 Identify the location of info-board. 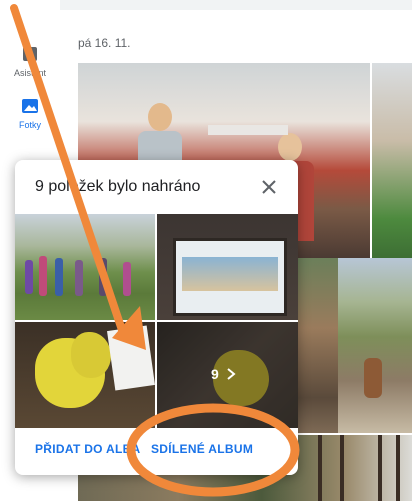
(230, 277).